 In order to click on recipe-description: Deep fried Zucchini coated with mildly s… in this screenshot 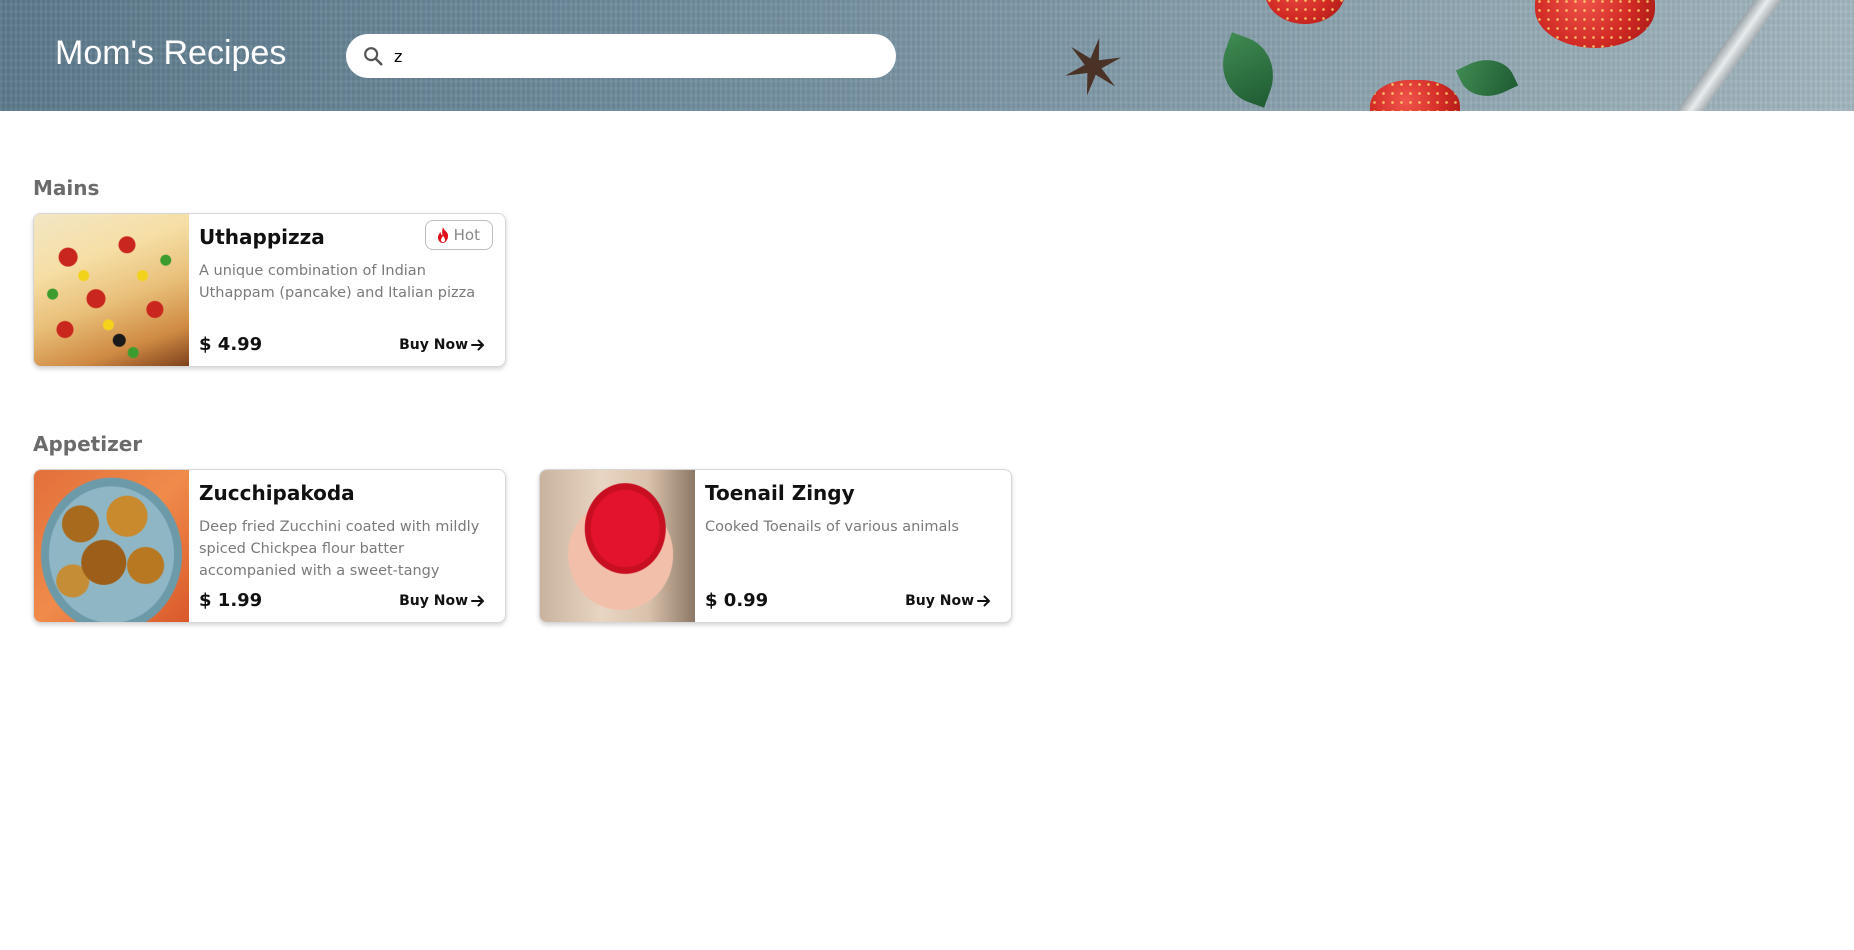, I will do `click(339, 549)`.